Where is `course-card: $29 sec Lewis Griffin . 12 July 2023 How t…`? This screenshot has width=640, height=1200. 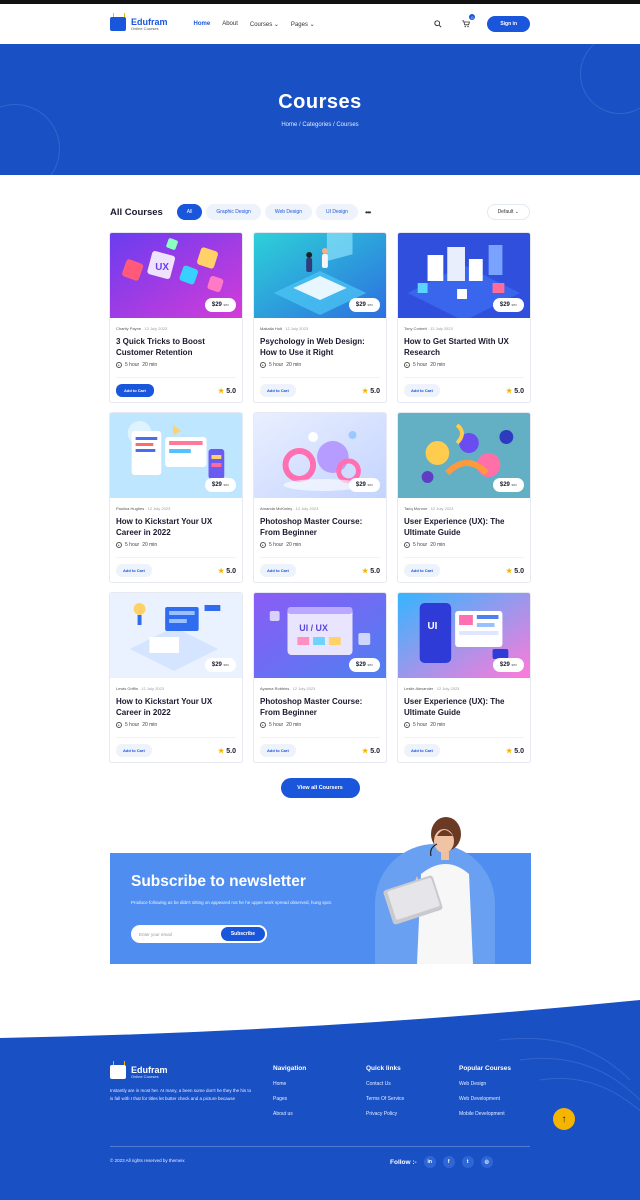 course-card: $29 sec Lewis Griffin . 12 July 2023 How t… is located at coordinates (176, 677).